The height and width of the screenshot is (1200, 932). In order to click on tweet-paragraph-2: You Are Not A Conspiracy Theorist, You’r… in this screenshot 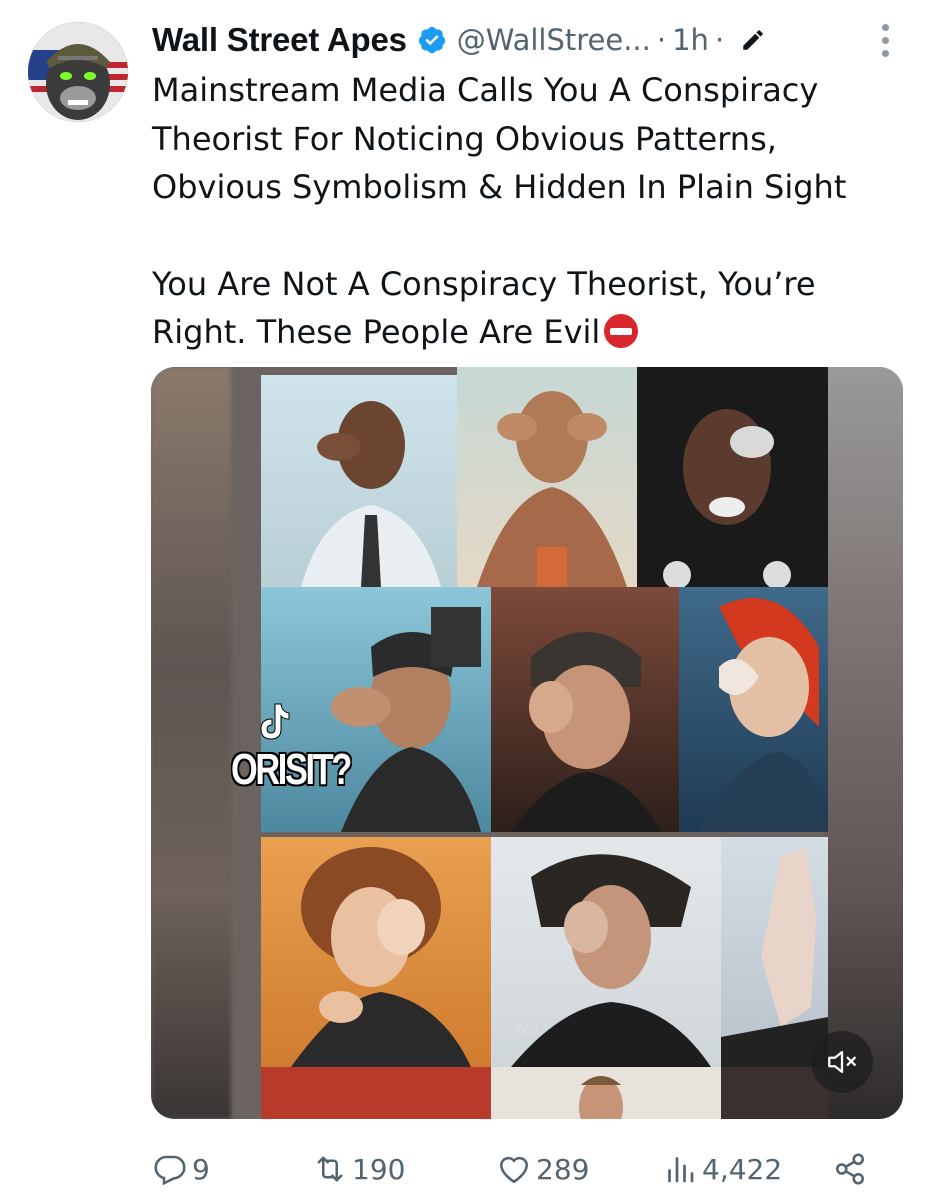, I will do `click(522, 308)`.